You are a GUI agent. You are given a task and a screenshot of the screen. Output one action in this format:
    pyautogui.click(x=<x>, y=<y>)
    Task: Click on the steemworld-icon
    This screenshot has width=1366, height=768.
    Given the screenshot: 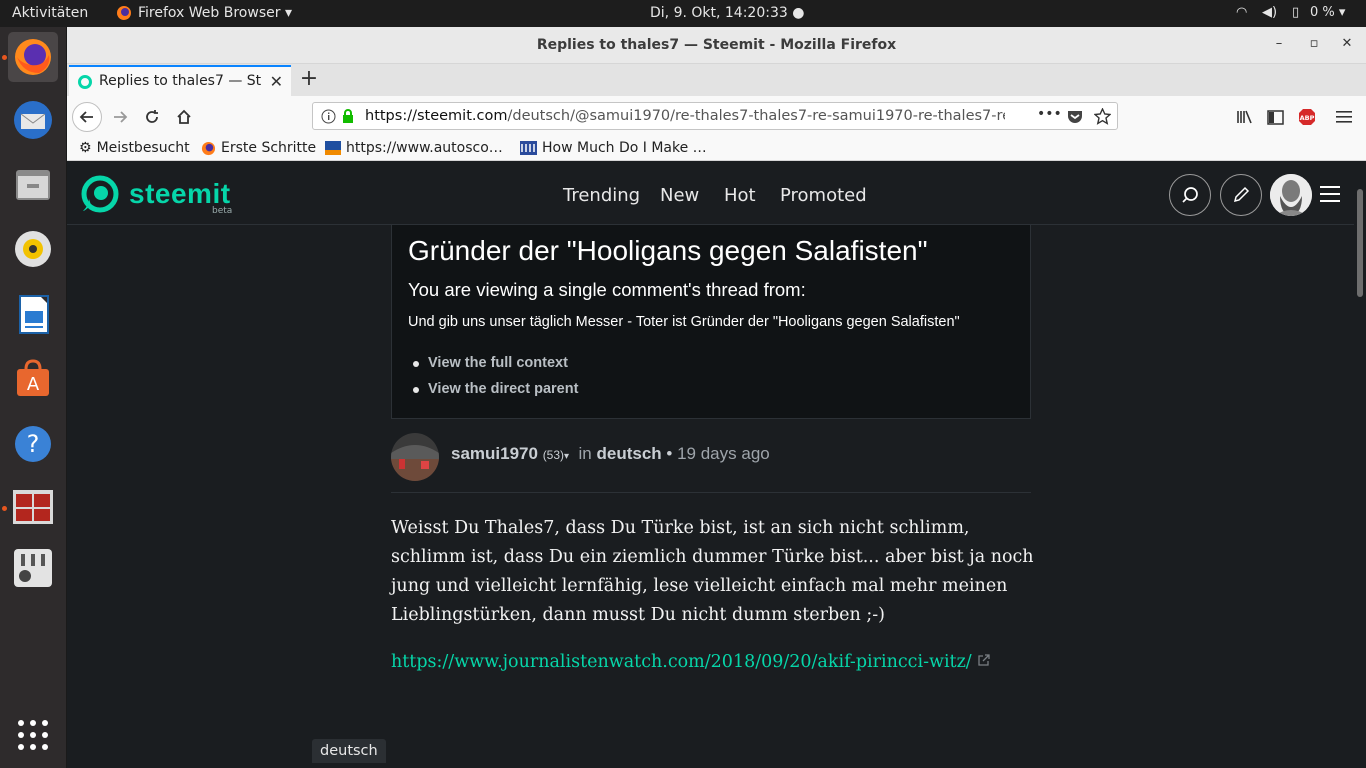 What is the action you would take?
    pyautogui.click(x=528, y=148)
    